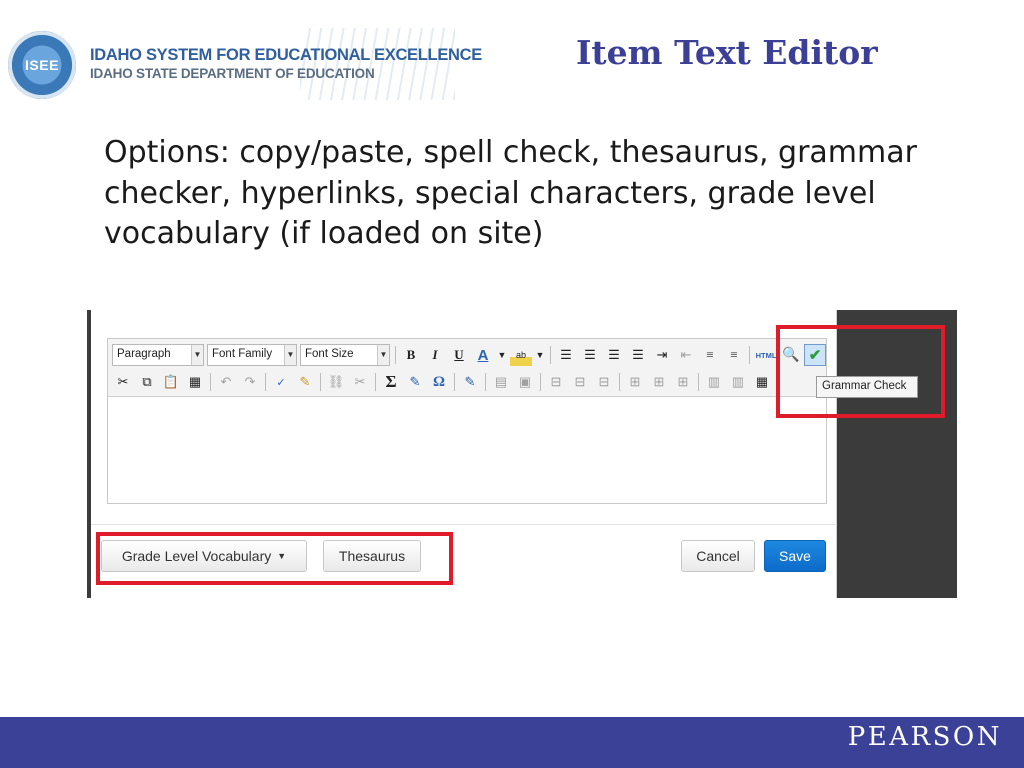 This screenshot has height=768, width=1024. Describe the element at coordinates (727, 52) in the screenshot. I see `slide-title: Item Text Editor` at that location.